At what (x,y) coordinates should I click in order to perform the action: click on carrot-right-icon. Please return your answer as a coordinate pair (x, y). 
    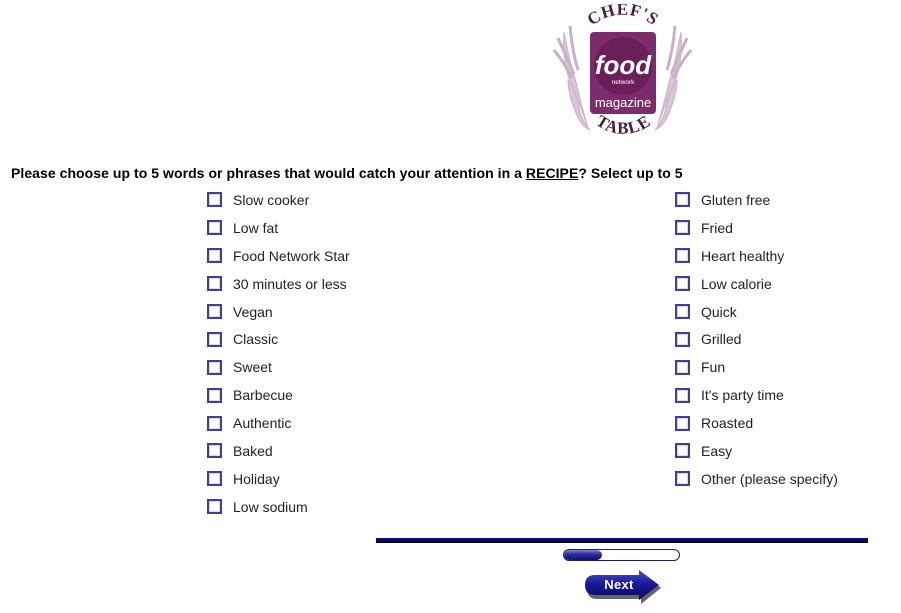
    Looking at the image, I should click on (673, 78).